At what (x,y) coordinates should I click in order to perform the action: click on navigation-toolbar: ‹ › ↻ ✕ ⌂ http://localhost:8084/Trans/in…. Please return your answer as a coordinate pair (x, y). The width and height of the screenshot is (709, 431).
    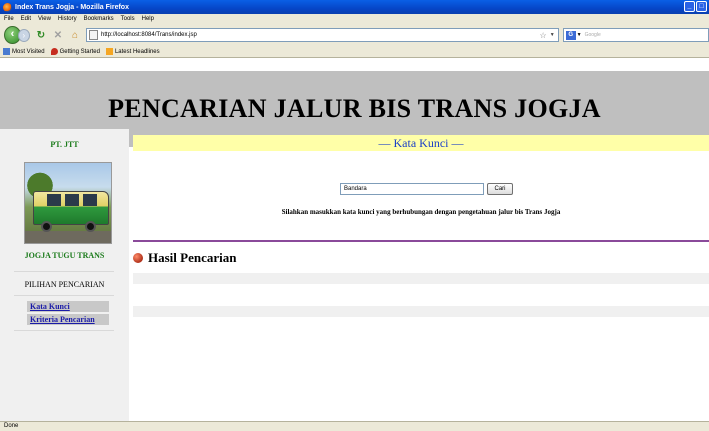
    Looking at the image, I should click on (354, 35).